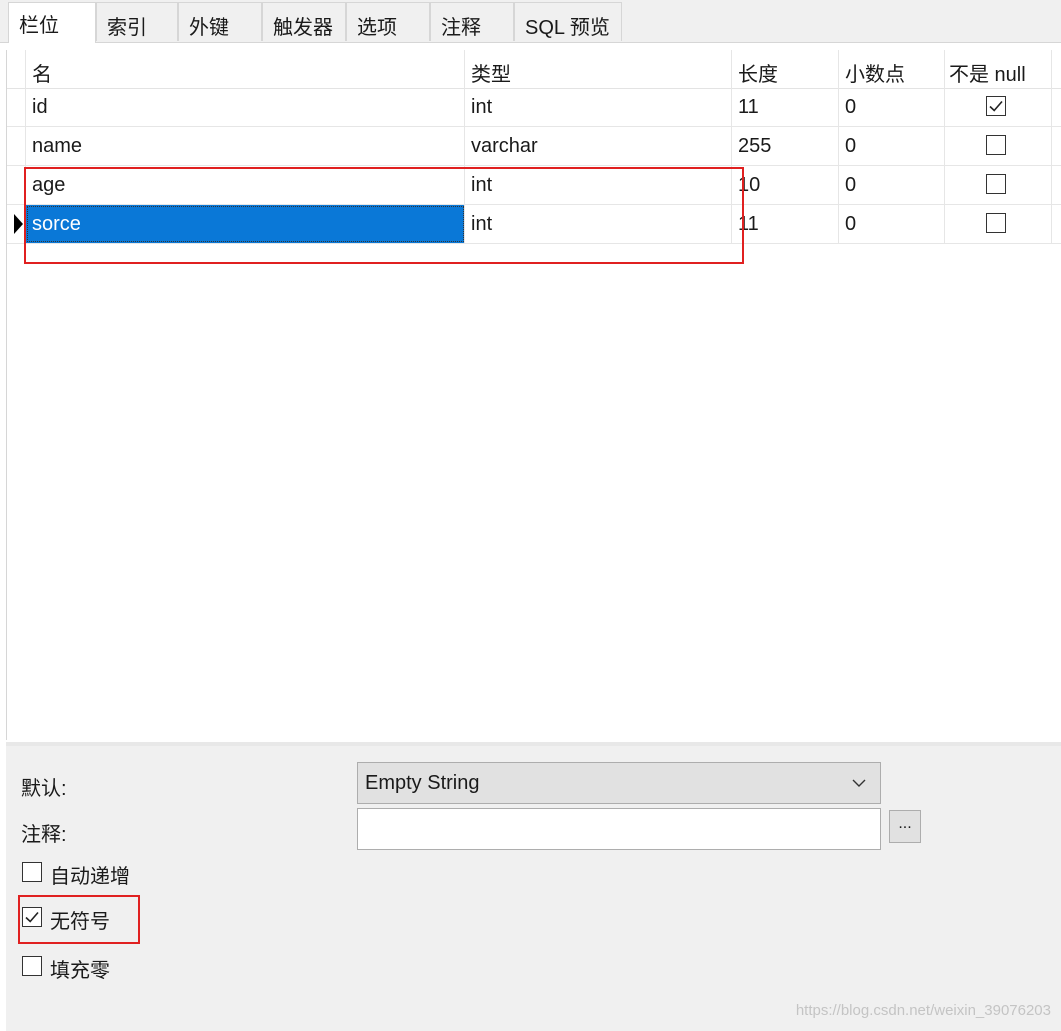  What do you see at coordinates (245, 107) in the screenshot?
I see `field-name-cell: id` at bounding box center [245, 107].